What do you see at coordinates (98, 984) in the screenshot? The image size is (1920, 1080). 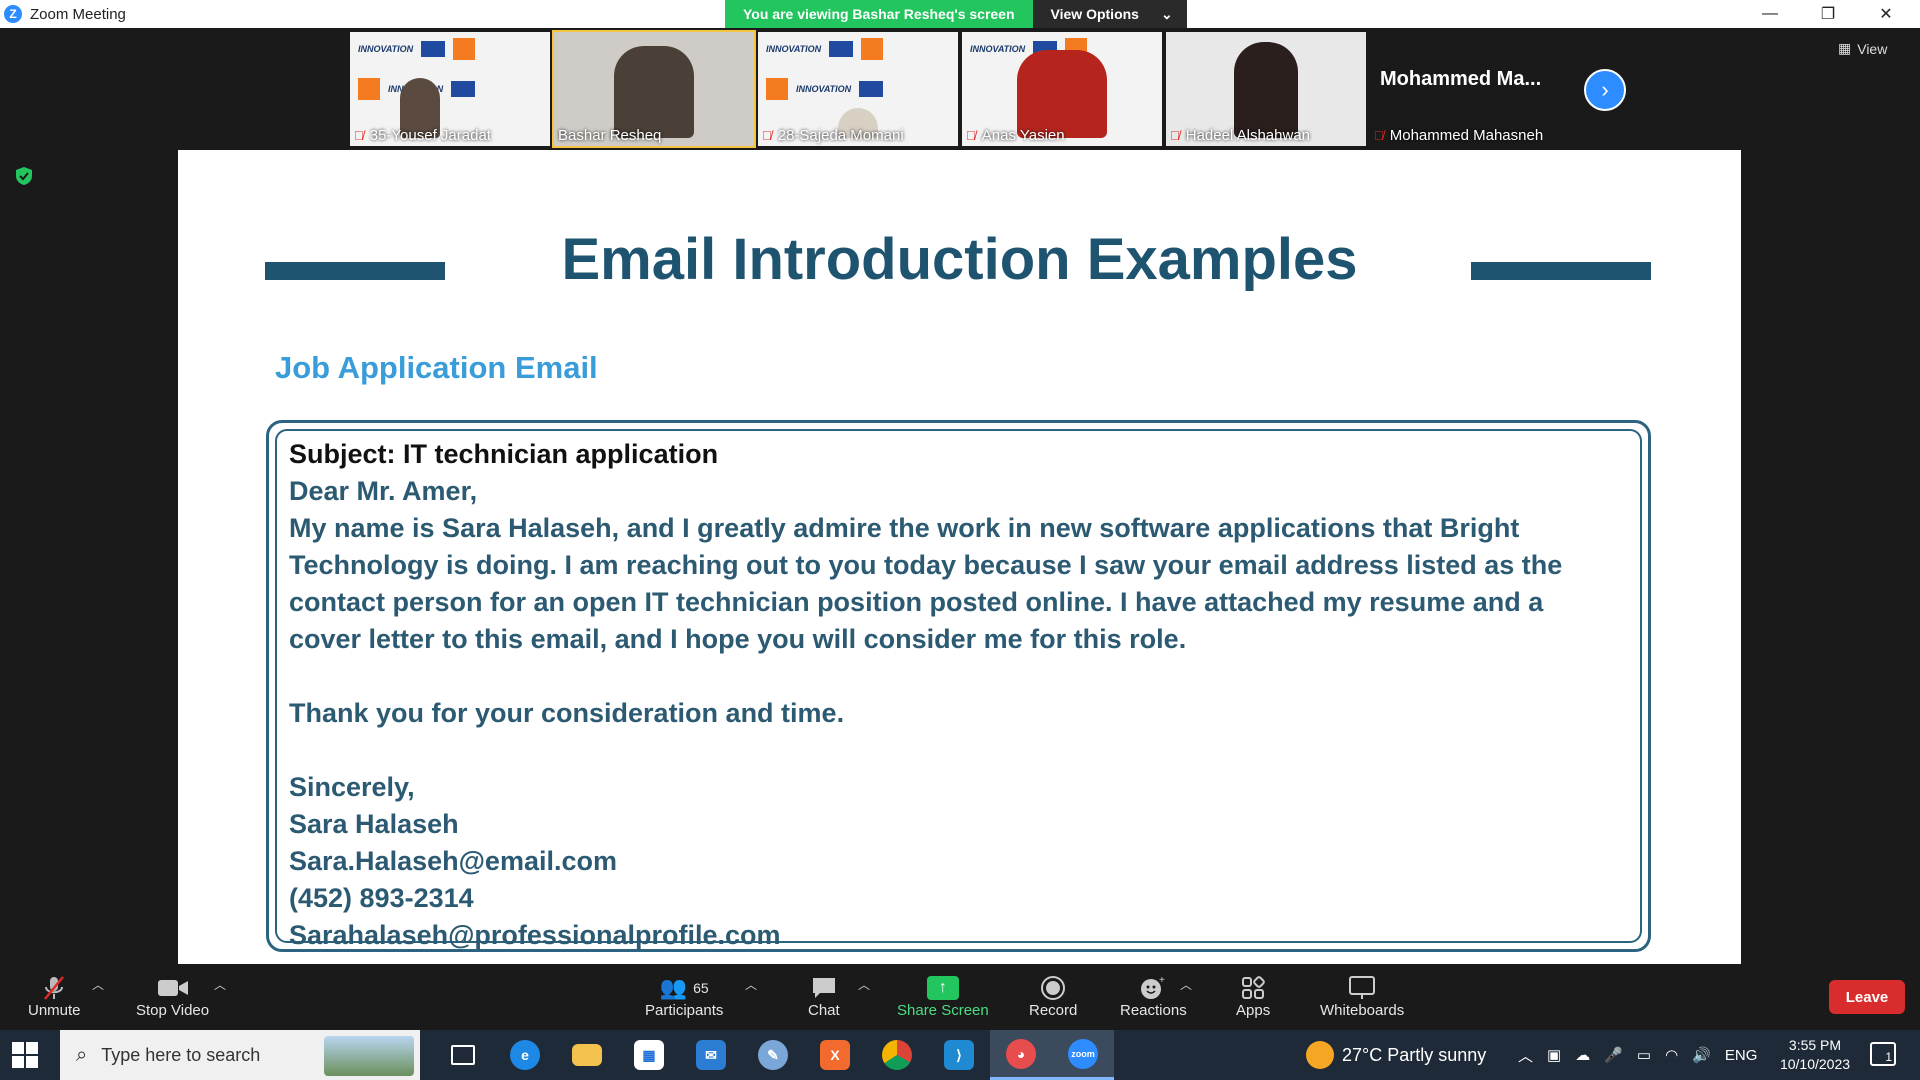 I see `audio-options-caret-icon: ︿` at bounding box center [98, 984].